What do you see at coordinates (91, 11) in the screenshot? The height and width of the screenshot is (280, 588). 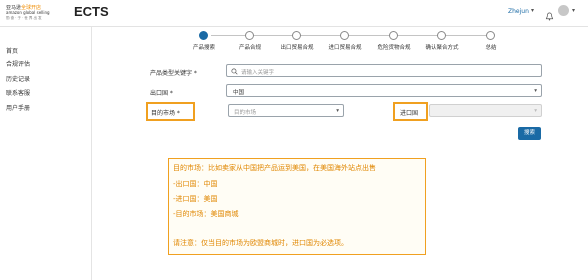 I see `app-title: ECTS` at bounding box center [91, 11].